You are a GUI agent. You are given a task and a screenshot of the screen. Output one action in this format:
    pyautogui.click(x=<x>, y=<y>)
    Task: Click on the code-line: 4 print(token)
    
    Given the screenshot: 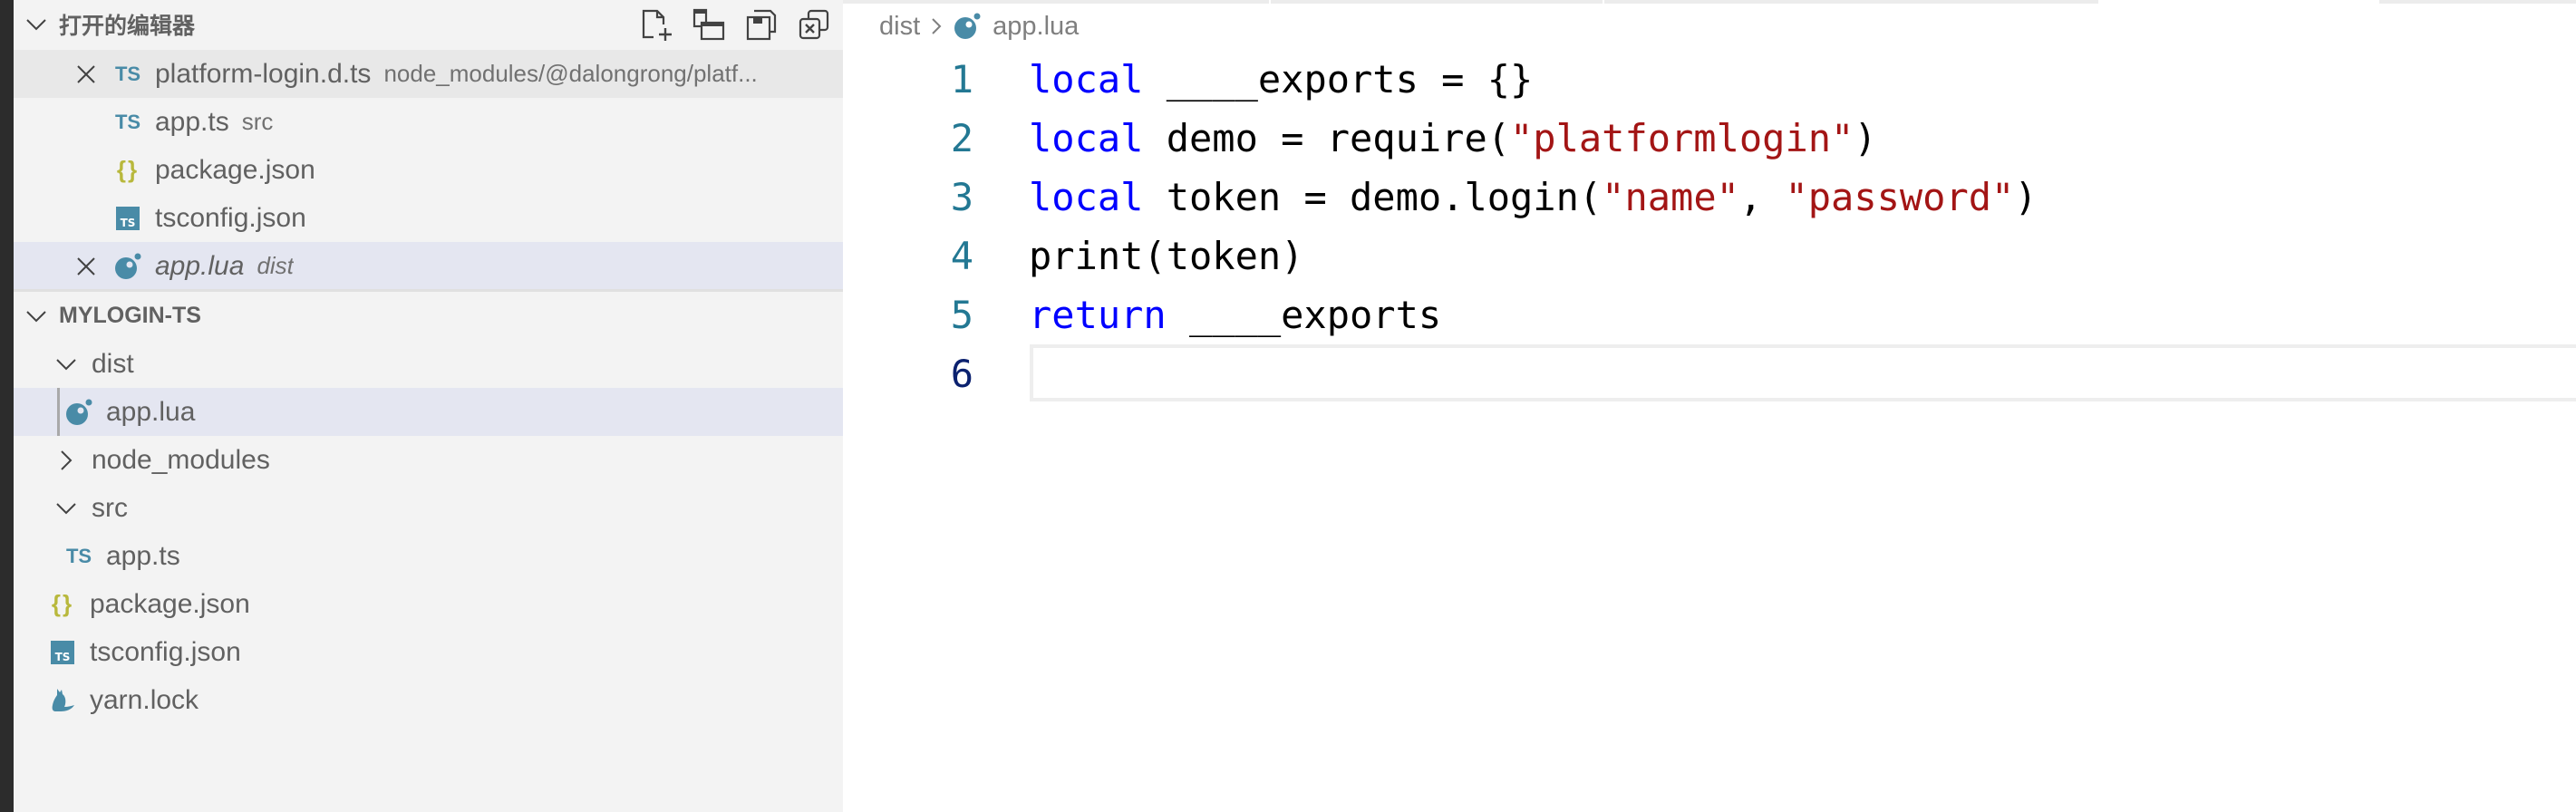 What is the action you would take?
    pyautogui.click(x=1709, y=256)
    